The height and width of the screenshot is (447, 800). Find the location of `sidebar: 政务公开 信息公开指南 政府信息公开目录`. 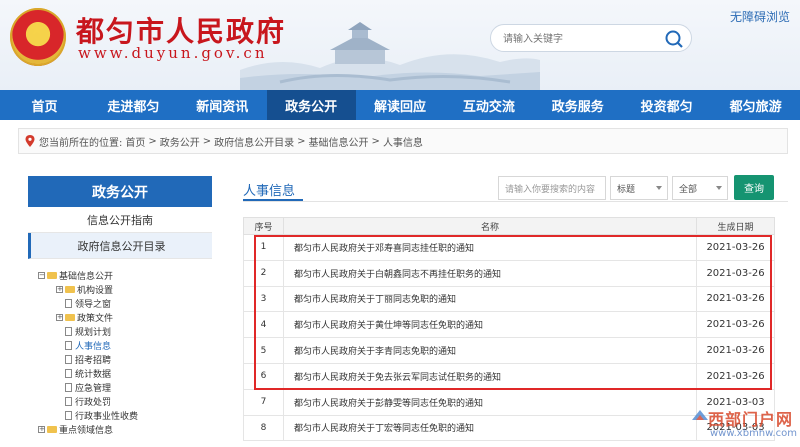

sidebar: 政务公开 信息公开指南 政府信息公开目录 is located at coordinates (120, 217).